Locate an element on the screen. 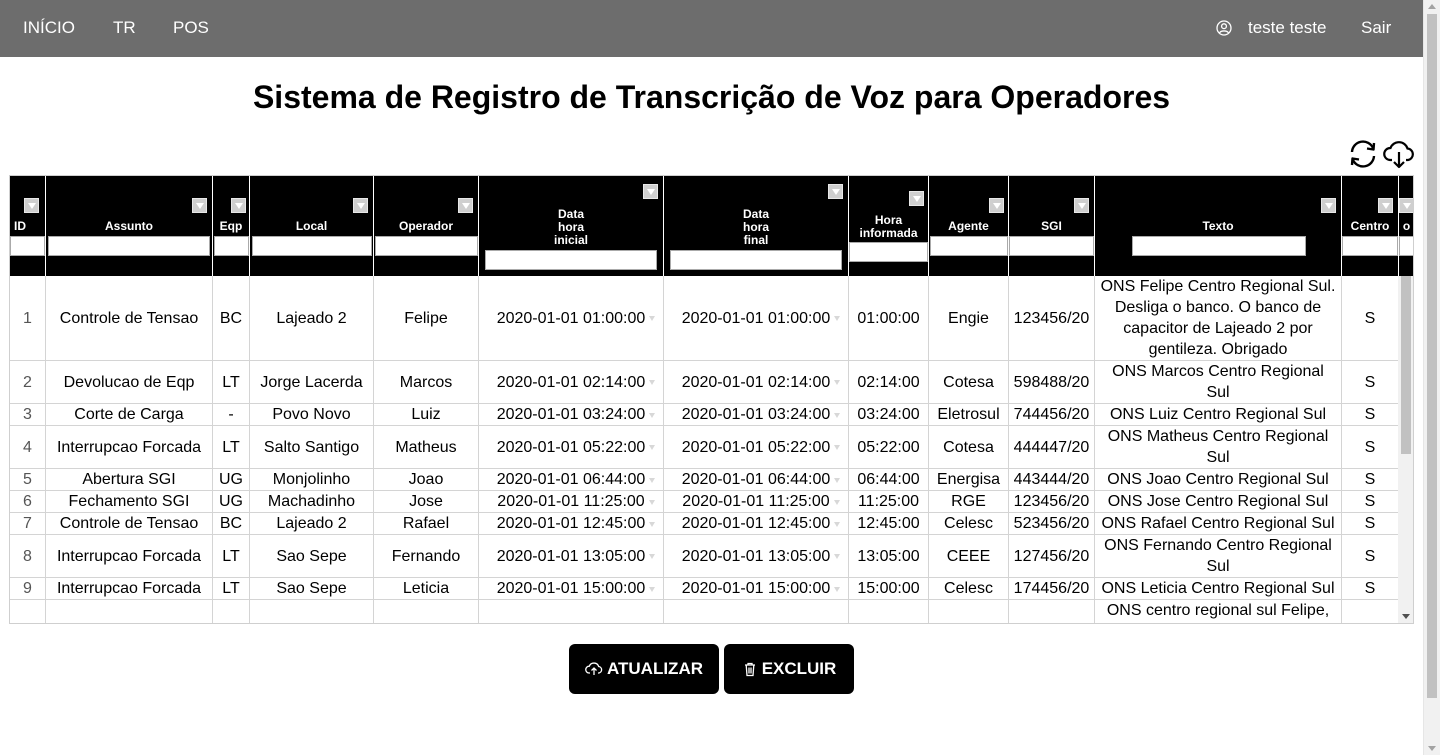  col-header-label: Local is located at coordinates (311, 226).